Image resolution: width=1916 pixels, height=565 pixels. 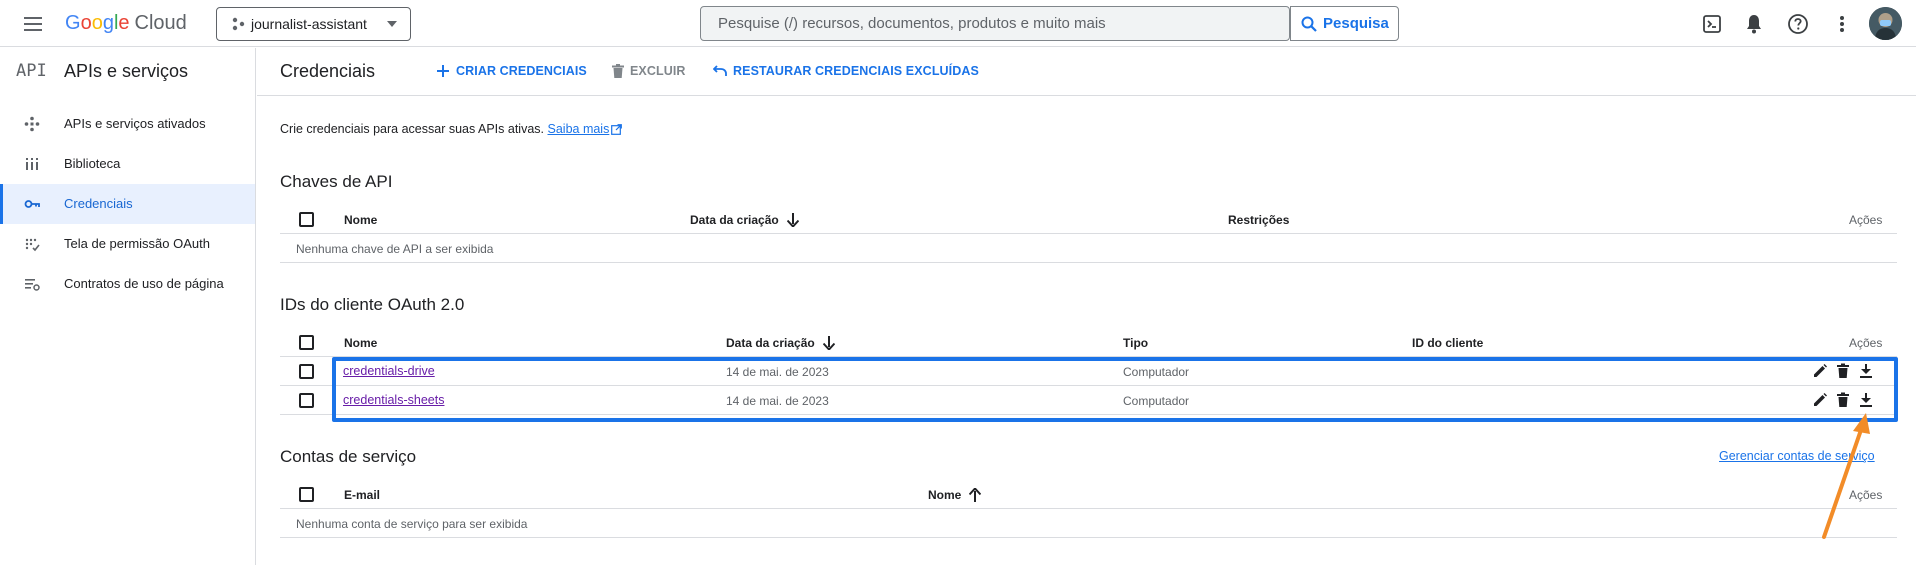 I want to click on sidebar-item-enabled-apis: APIs e serviços ativados, so click(x=127, y=124).